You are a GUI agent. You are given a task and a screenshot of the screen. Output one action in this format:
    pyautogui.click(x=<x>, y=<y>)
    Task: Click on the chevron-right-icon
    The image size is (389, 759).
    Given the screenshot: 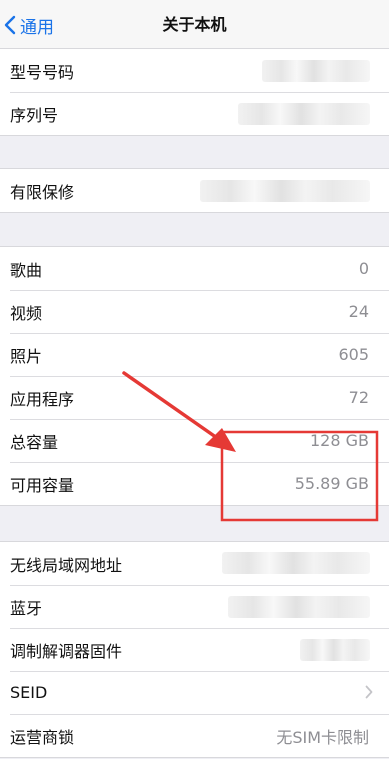 What is the action you would take?
    pyautogui.click(x=369, y=692)
    